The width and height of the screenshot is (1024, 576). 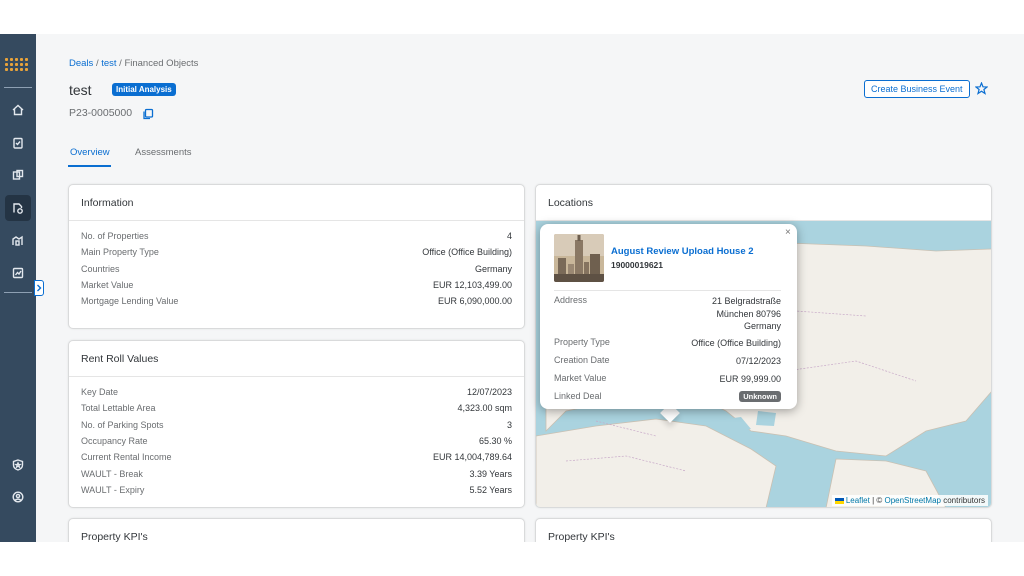 I want to click on openstreetmap-link: OpenStreetMap, so click(x=912, y=500).